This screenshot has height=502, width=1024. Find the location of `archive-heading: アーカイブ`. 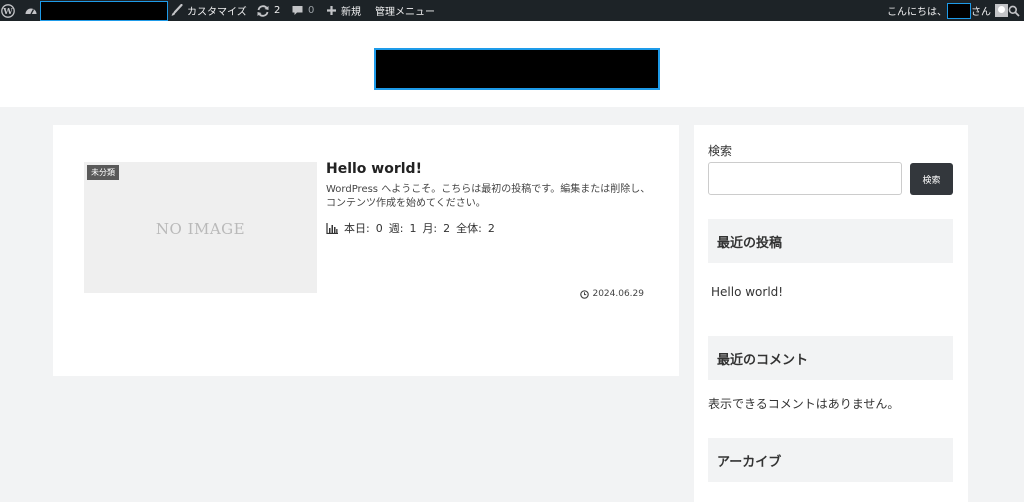

archive-heading: アーカイブ is located at coordinates (830, 460).